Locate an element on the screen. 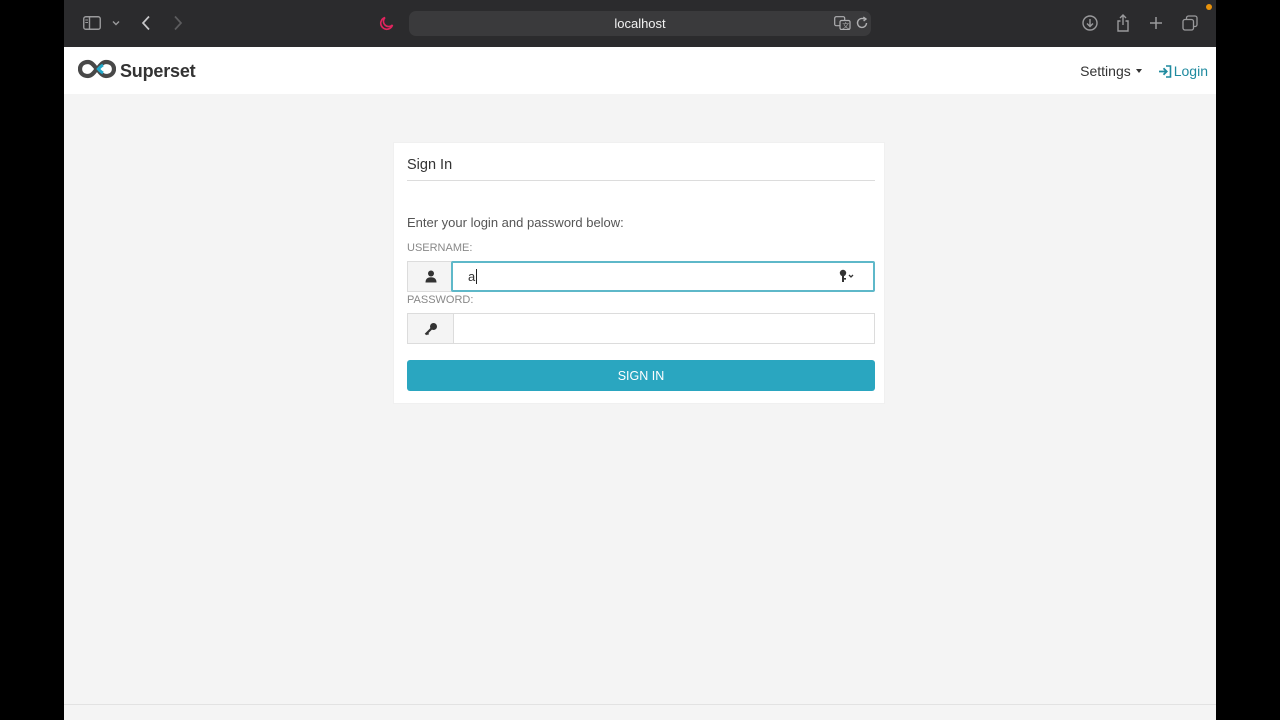  password-input is located at coordinates (664, 328).